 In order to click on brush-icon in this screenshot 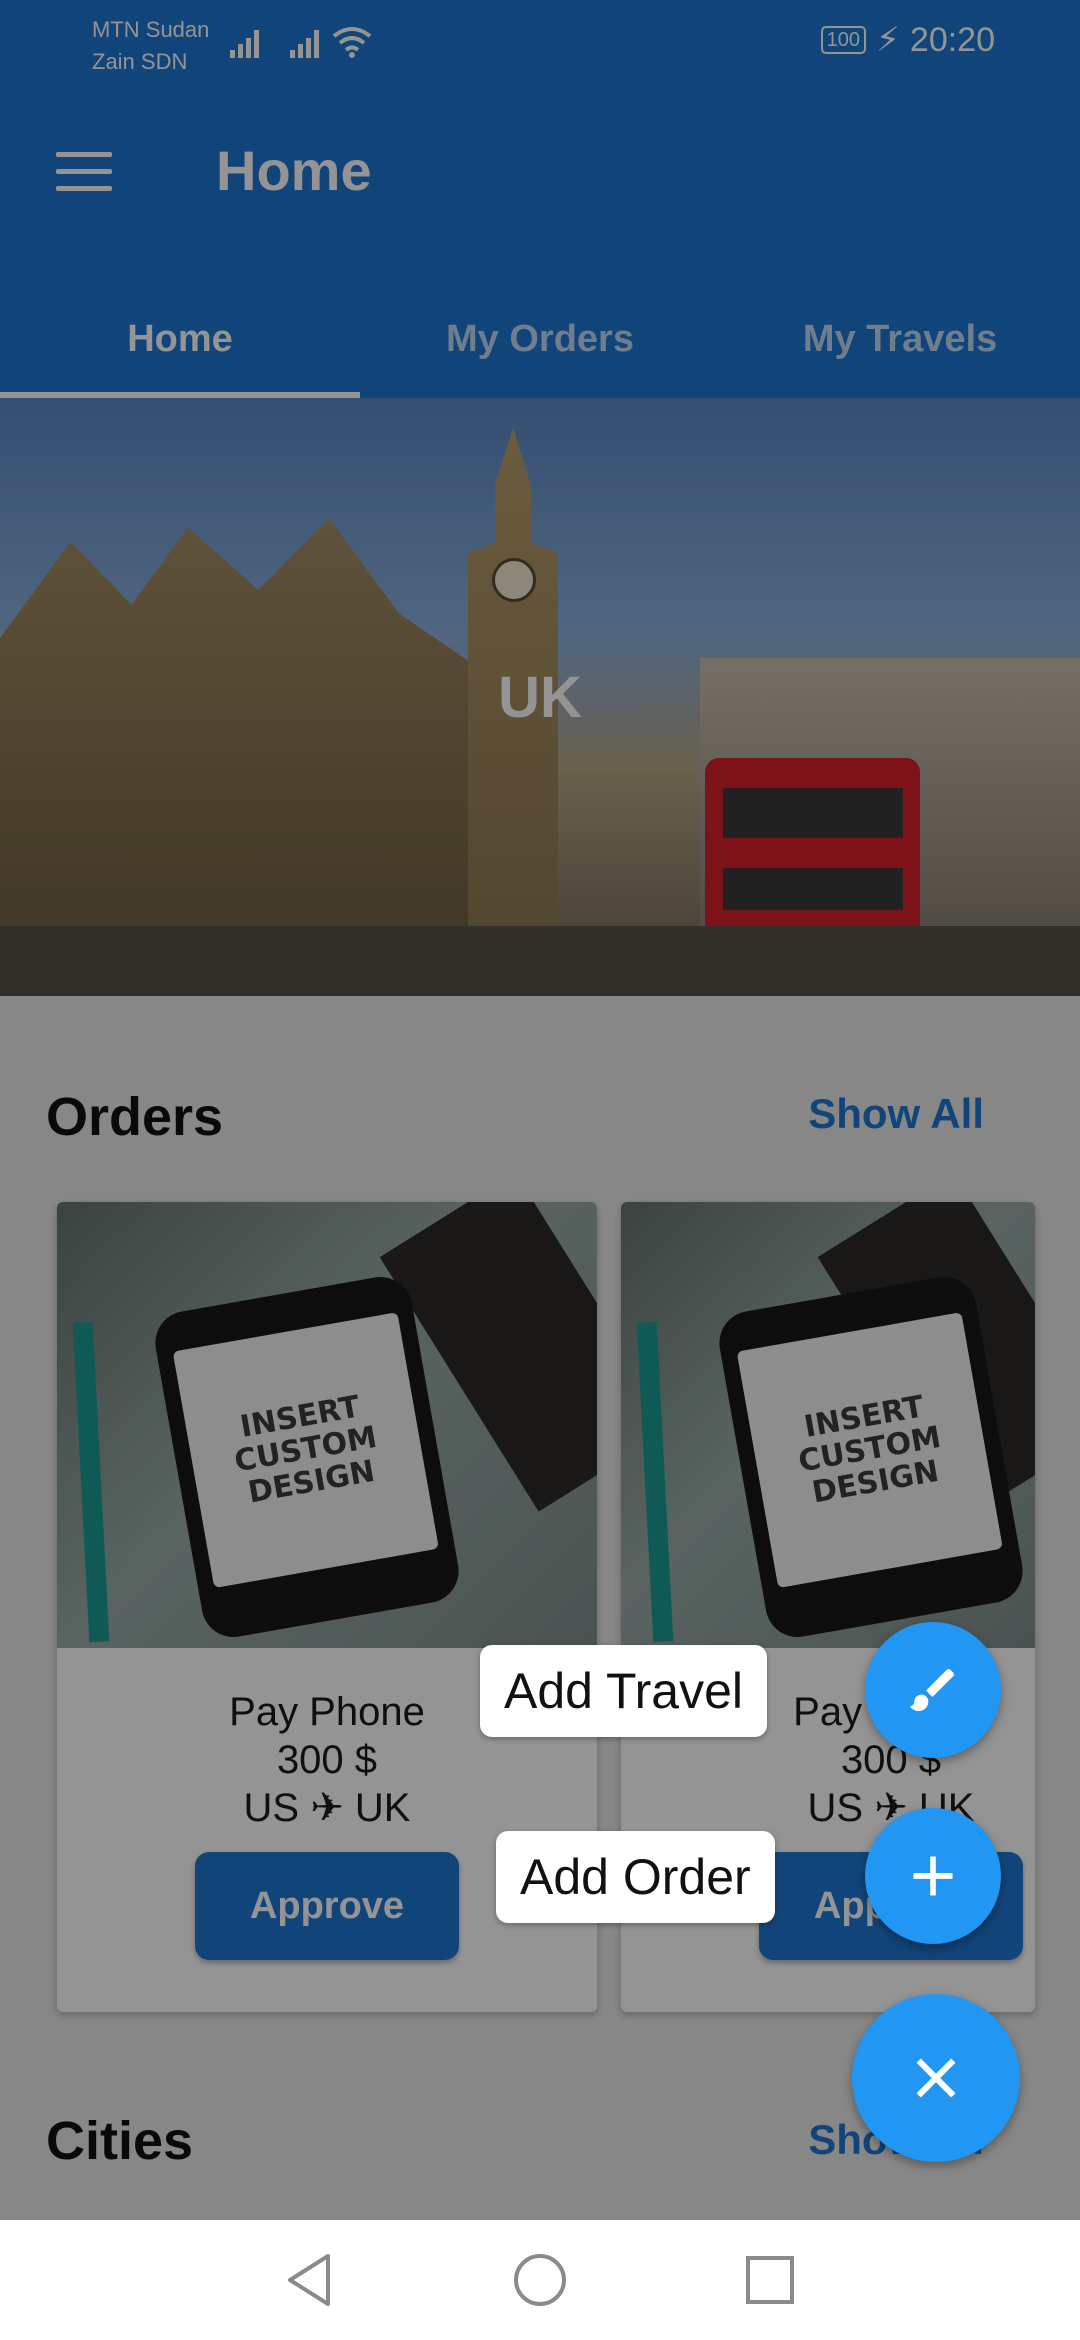, I will do `click(932, 1689)`.